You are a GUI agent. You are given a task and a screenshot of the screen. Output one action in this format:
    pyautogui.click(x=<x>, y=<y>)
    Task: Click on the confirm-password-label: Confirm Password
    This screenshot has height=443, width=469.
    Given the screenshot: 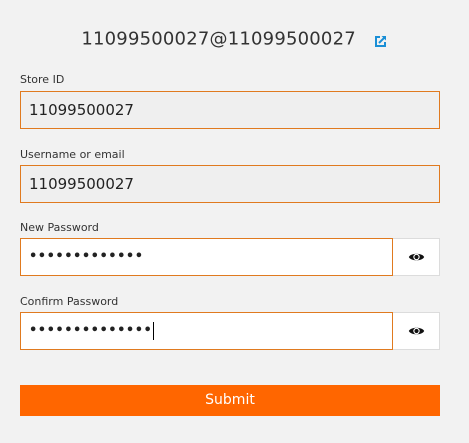 What is the action you would take?
    pyautogui.click(x=69, y=301)
    